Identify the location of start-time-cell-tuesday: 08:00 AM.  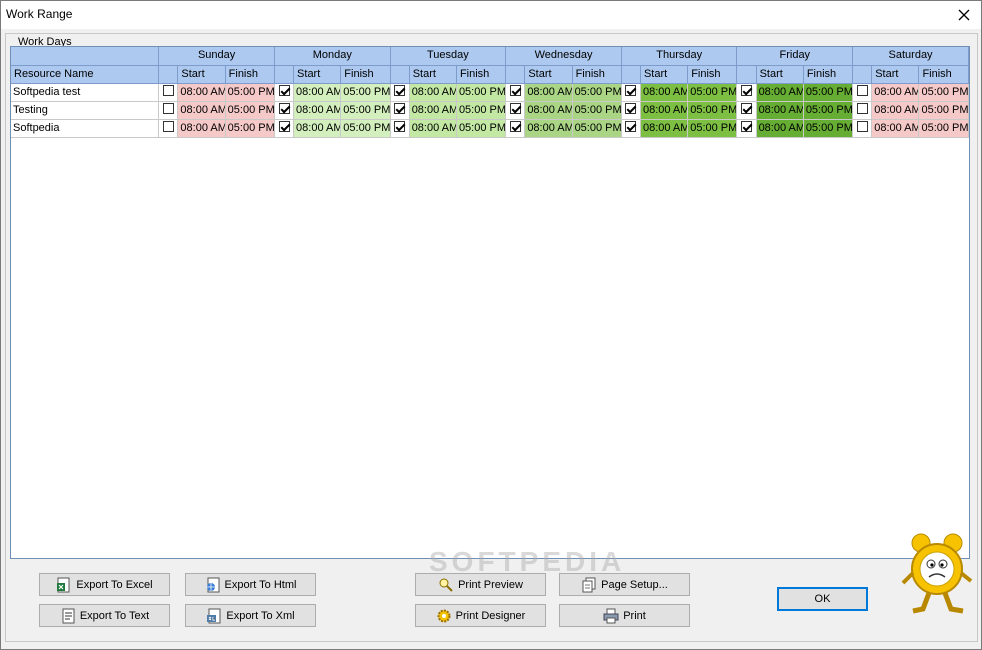
(433, 128).